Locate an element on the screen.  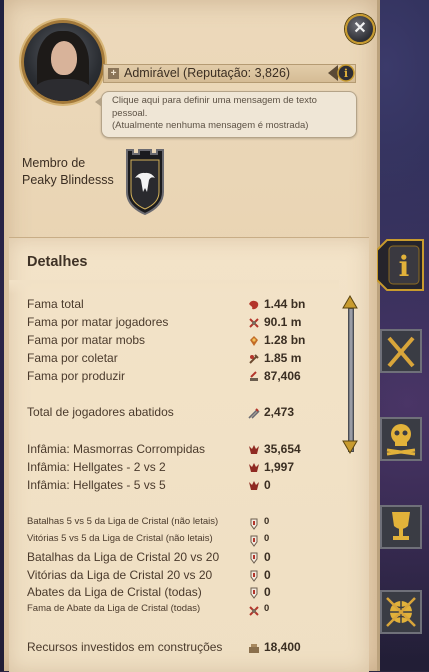
reputation-bar: + Admirável (Reputação: 3,826) is located at coordinates (229, 73).